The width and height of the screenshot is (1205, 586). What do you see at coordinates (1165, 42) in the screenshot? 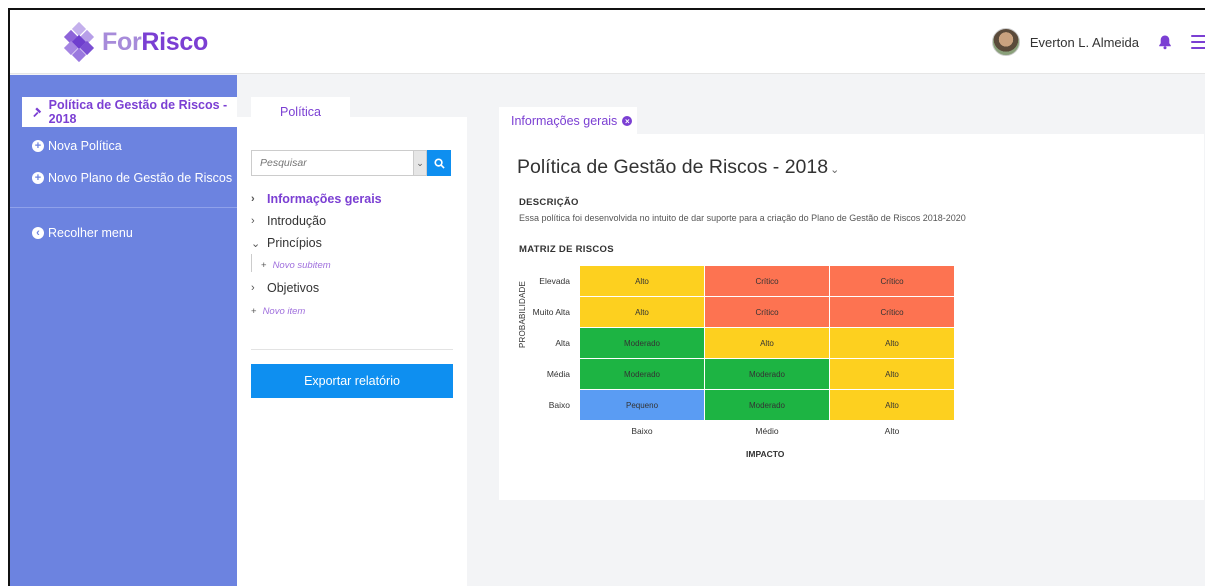
I see `bell-icon` at bounding box center [1165, 42].